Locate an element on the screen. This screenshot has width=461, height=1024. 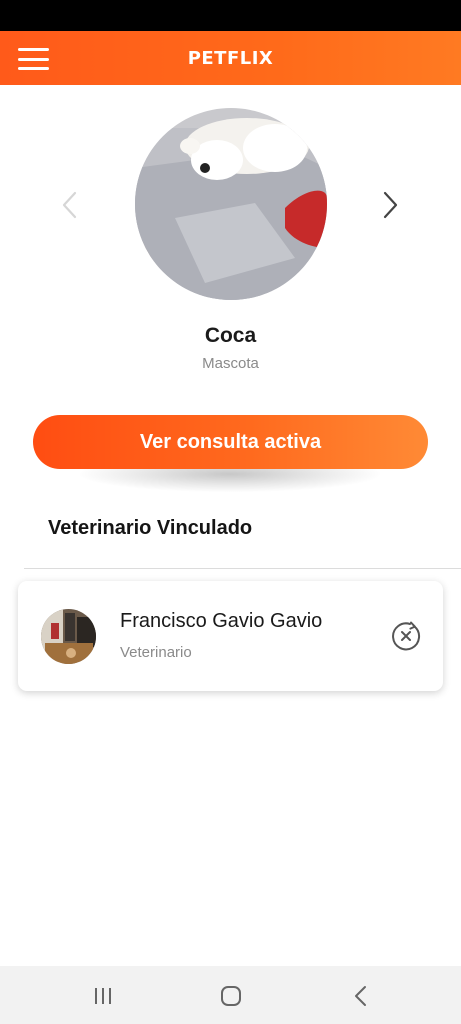
vet-name: Francisco Gavio Gavio is located at coordinates (221, 621).